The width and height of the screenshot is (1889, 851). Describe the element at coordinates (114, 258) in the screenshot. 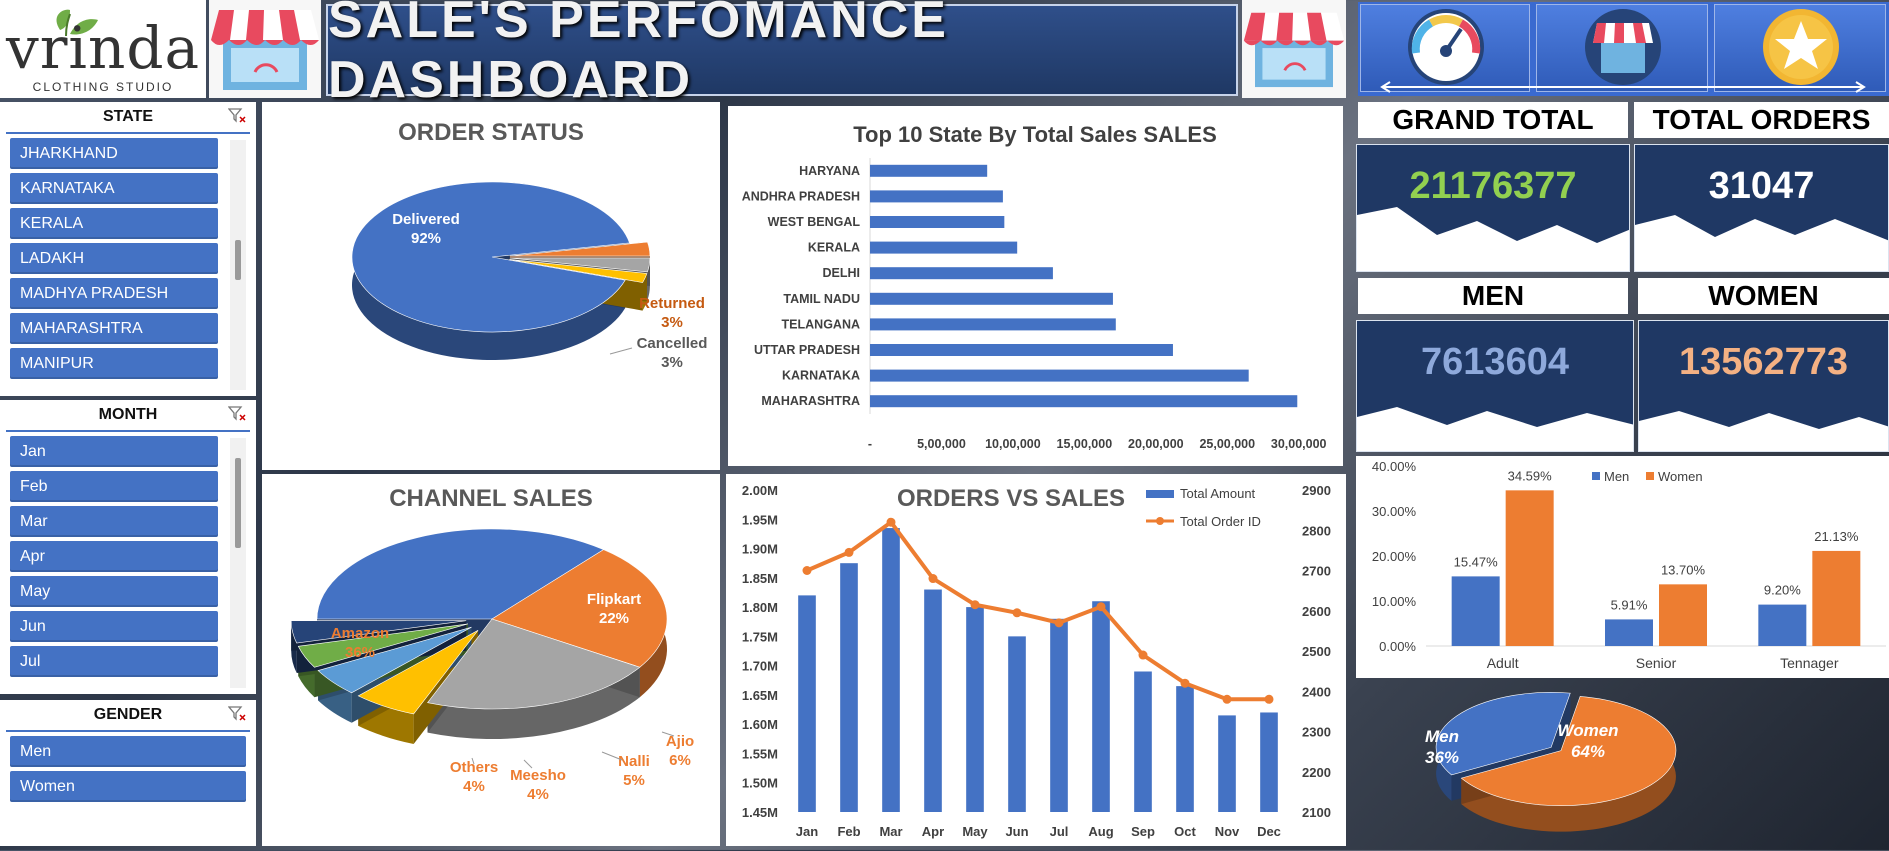

I see `slicer-item-state: LADAKH` at that location.